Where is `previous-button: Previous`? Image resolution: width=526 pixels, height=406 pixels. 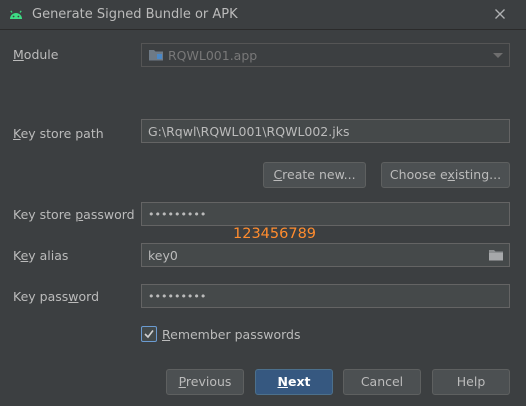
previous-button: Previous is located at coordinates (205, 382).